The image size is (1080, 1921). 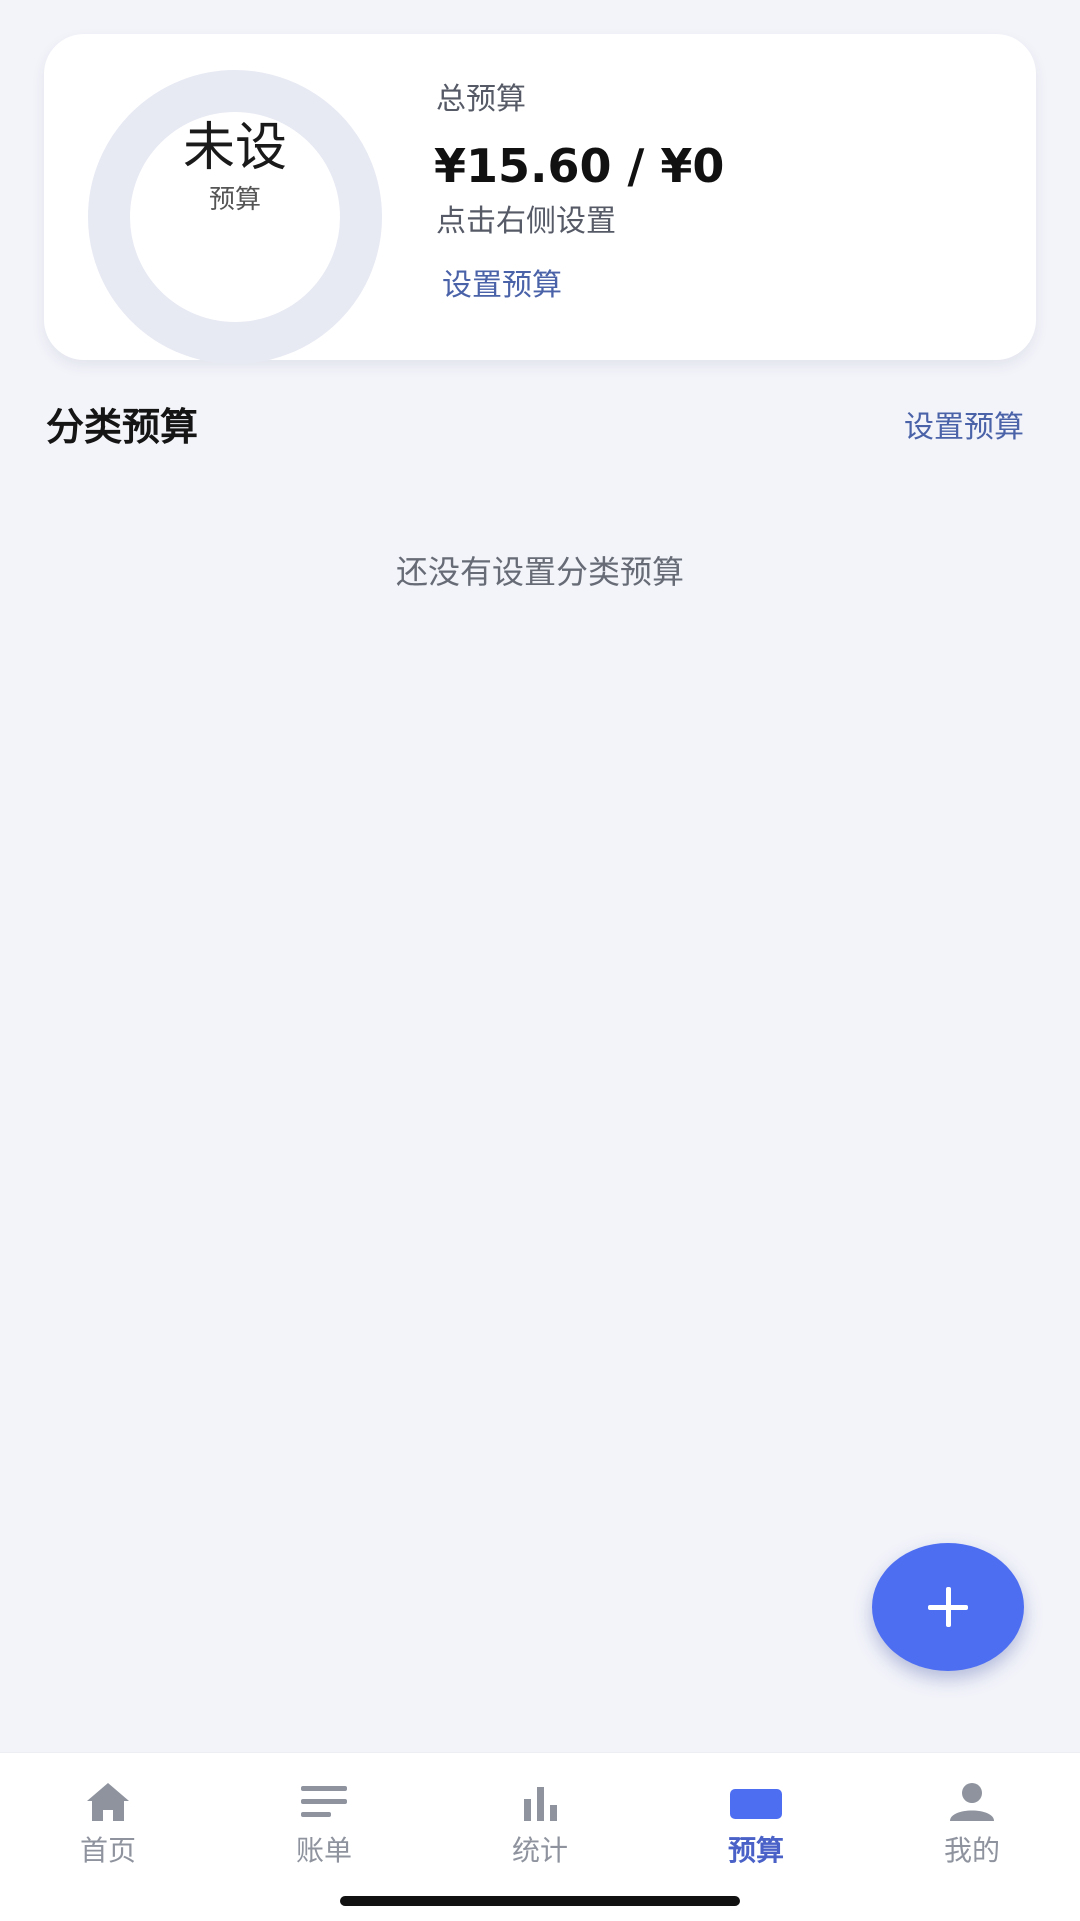 What do you see at coordinates (481, 99) in the screenshot?
I see `total-budget-label: 总预算` at bounding box center [481, 99].